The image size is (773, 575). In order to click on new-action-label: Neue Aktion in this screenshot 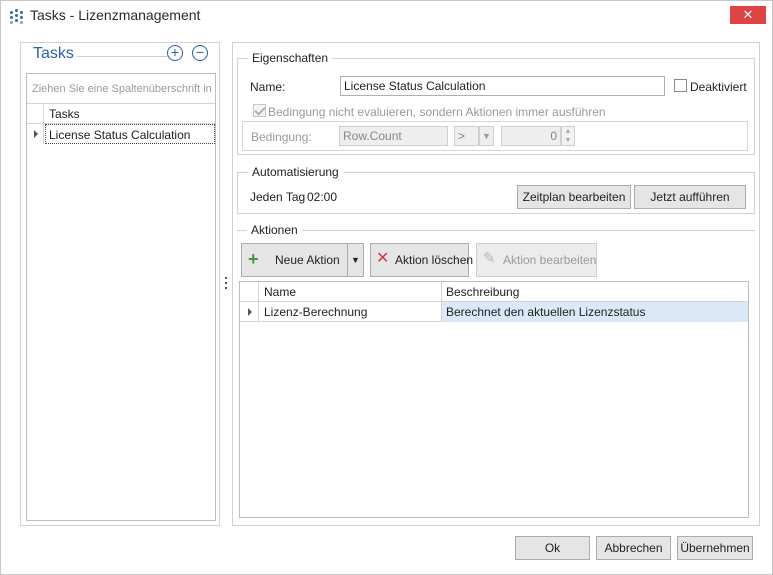, I will do `click(307, 260)`.